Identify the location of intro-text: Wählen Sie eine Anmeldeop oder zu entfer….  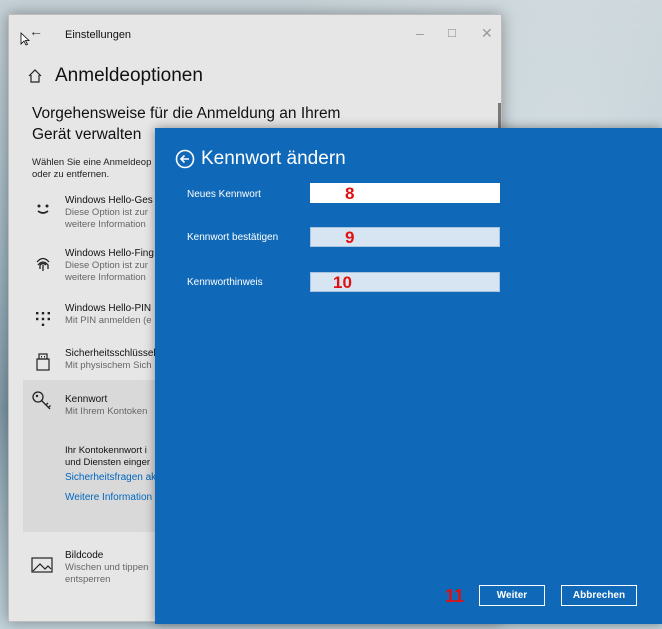
(94, 169).